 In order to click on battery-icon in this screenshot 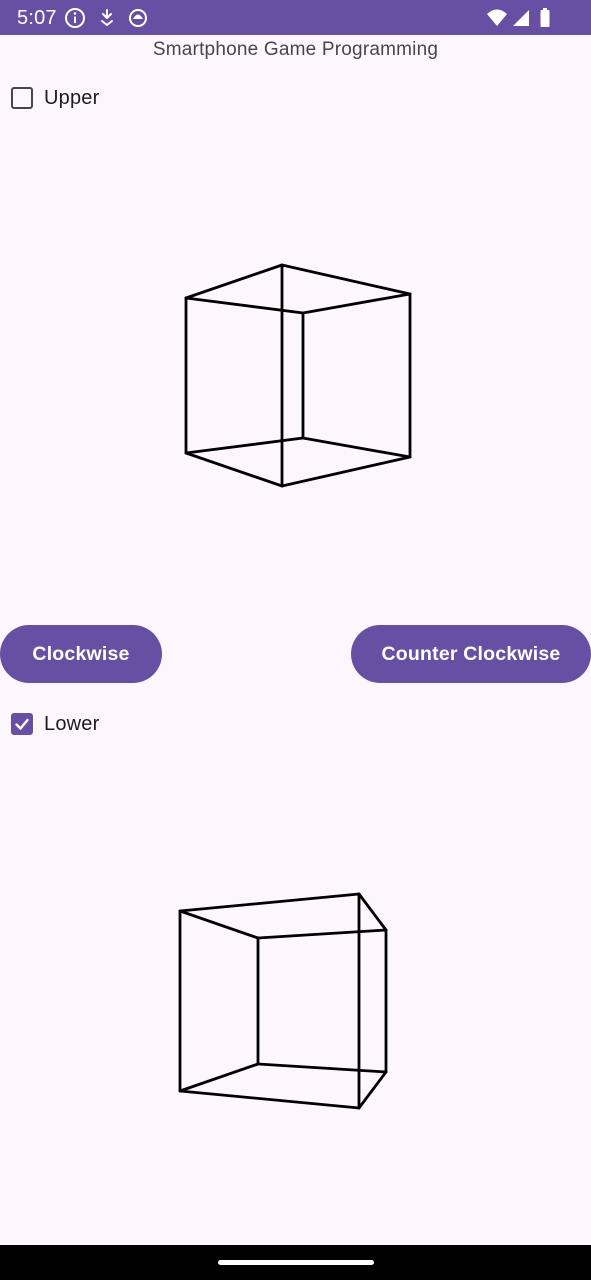, I will do `click(545, 17)`.